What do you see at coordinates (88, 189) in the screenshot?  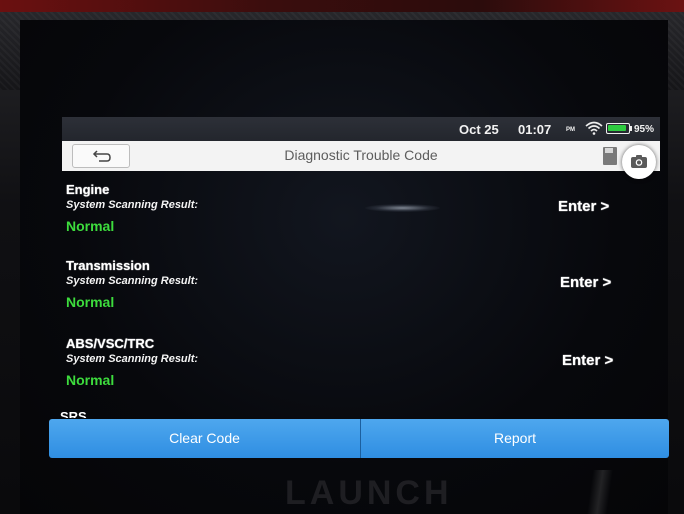 I see `system-name: Engine` at bounding box center [88, 189].